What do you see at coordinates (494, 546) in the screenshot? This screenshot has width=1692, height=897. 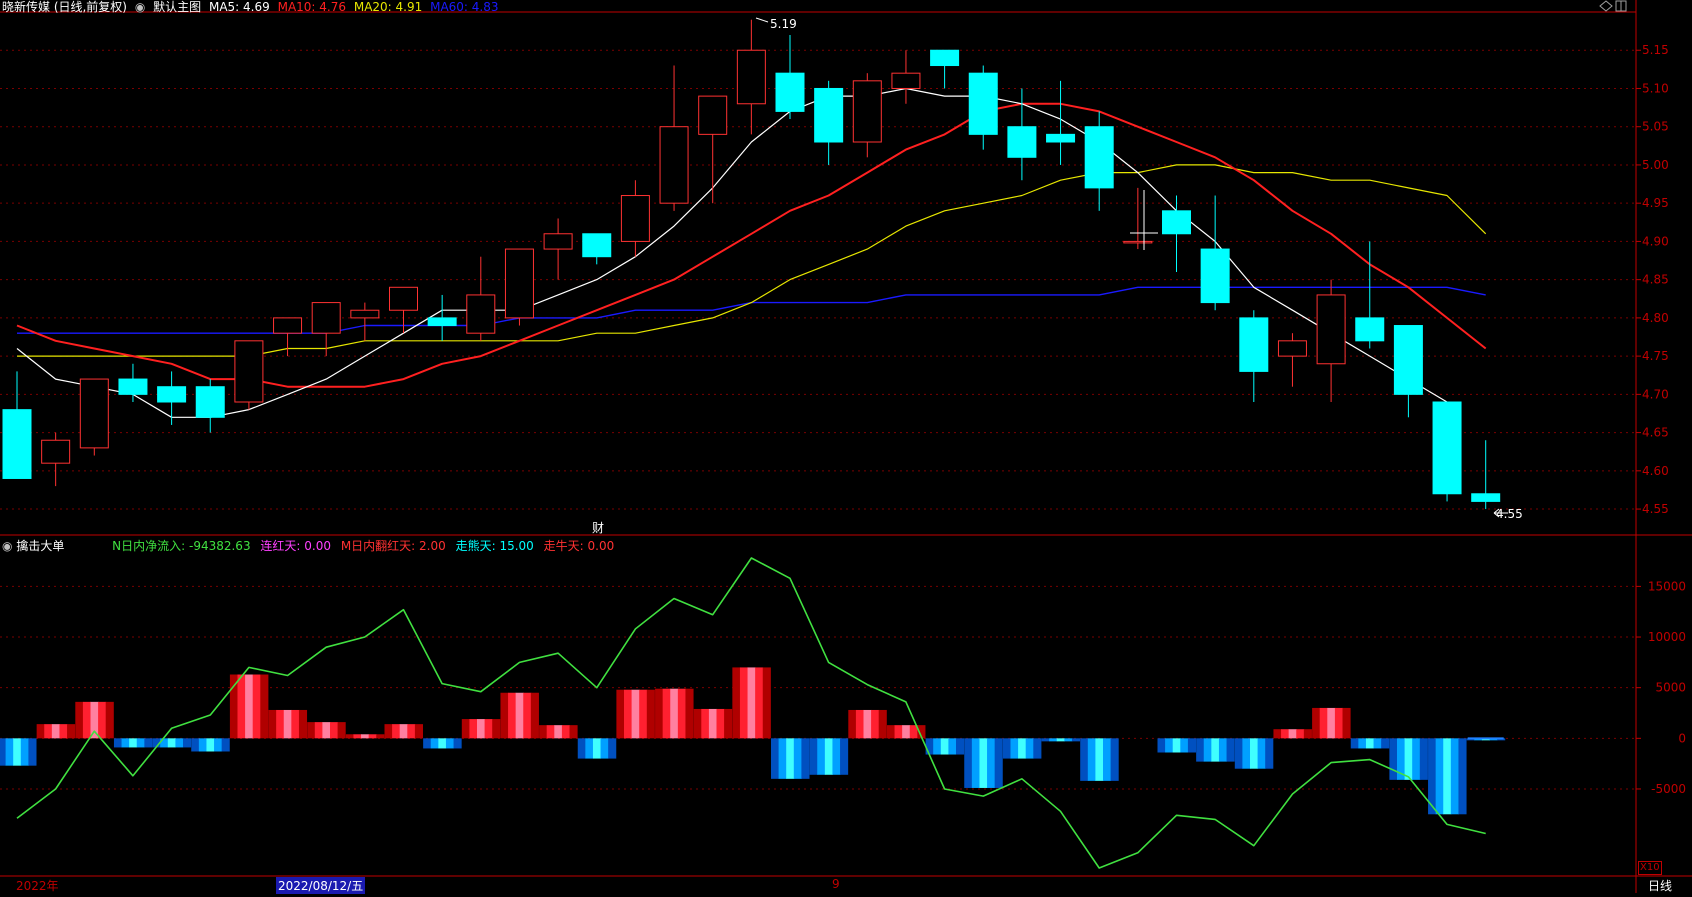 I see `bear-days-value: 走熊天: 15.00` at bounding box center [494, 546].